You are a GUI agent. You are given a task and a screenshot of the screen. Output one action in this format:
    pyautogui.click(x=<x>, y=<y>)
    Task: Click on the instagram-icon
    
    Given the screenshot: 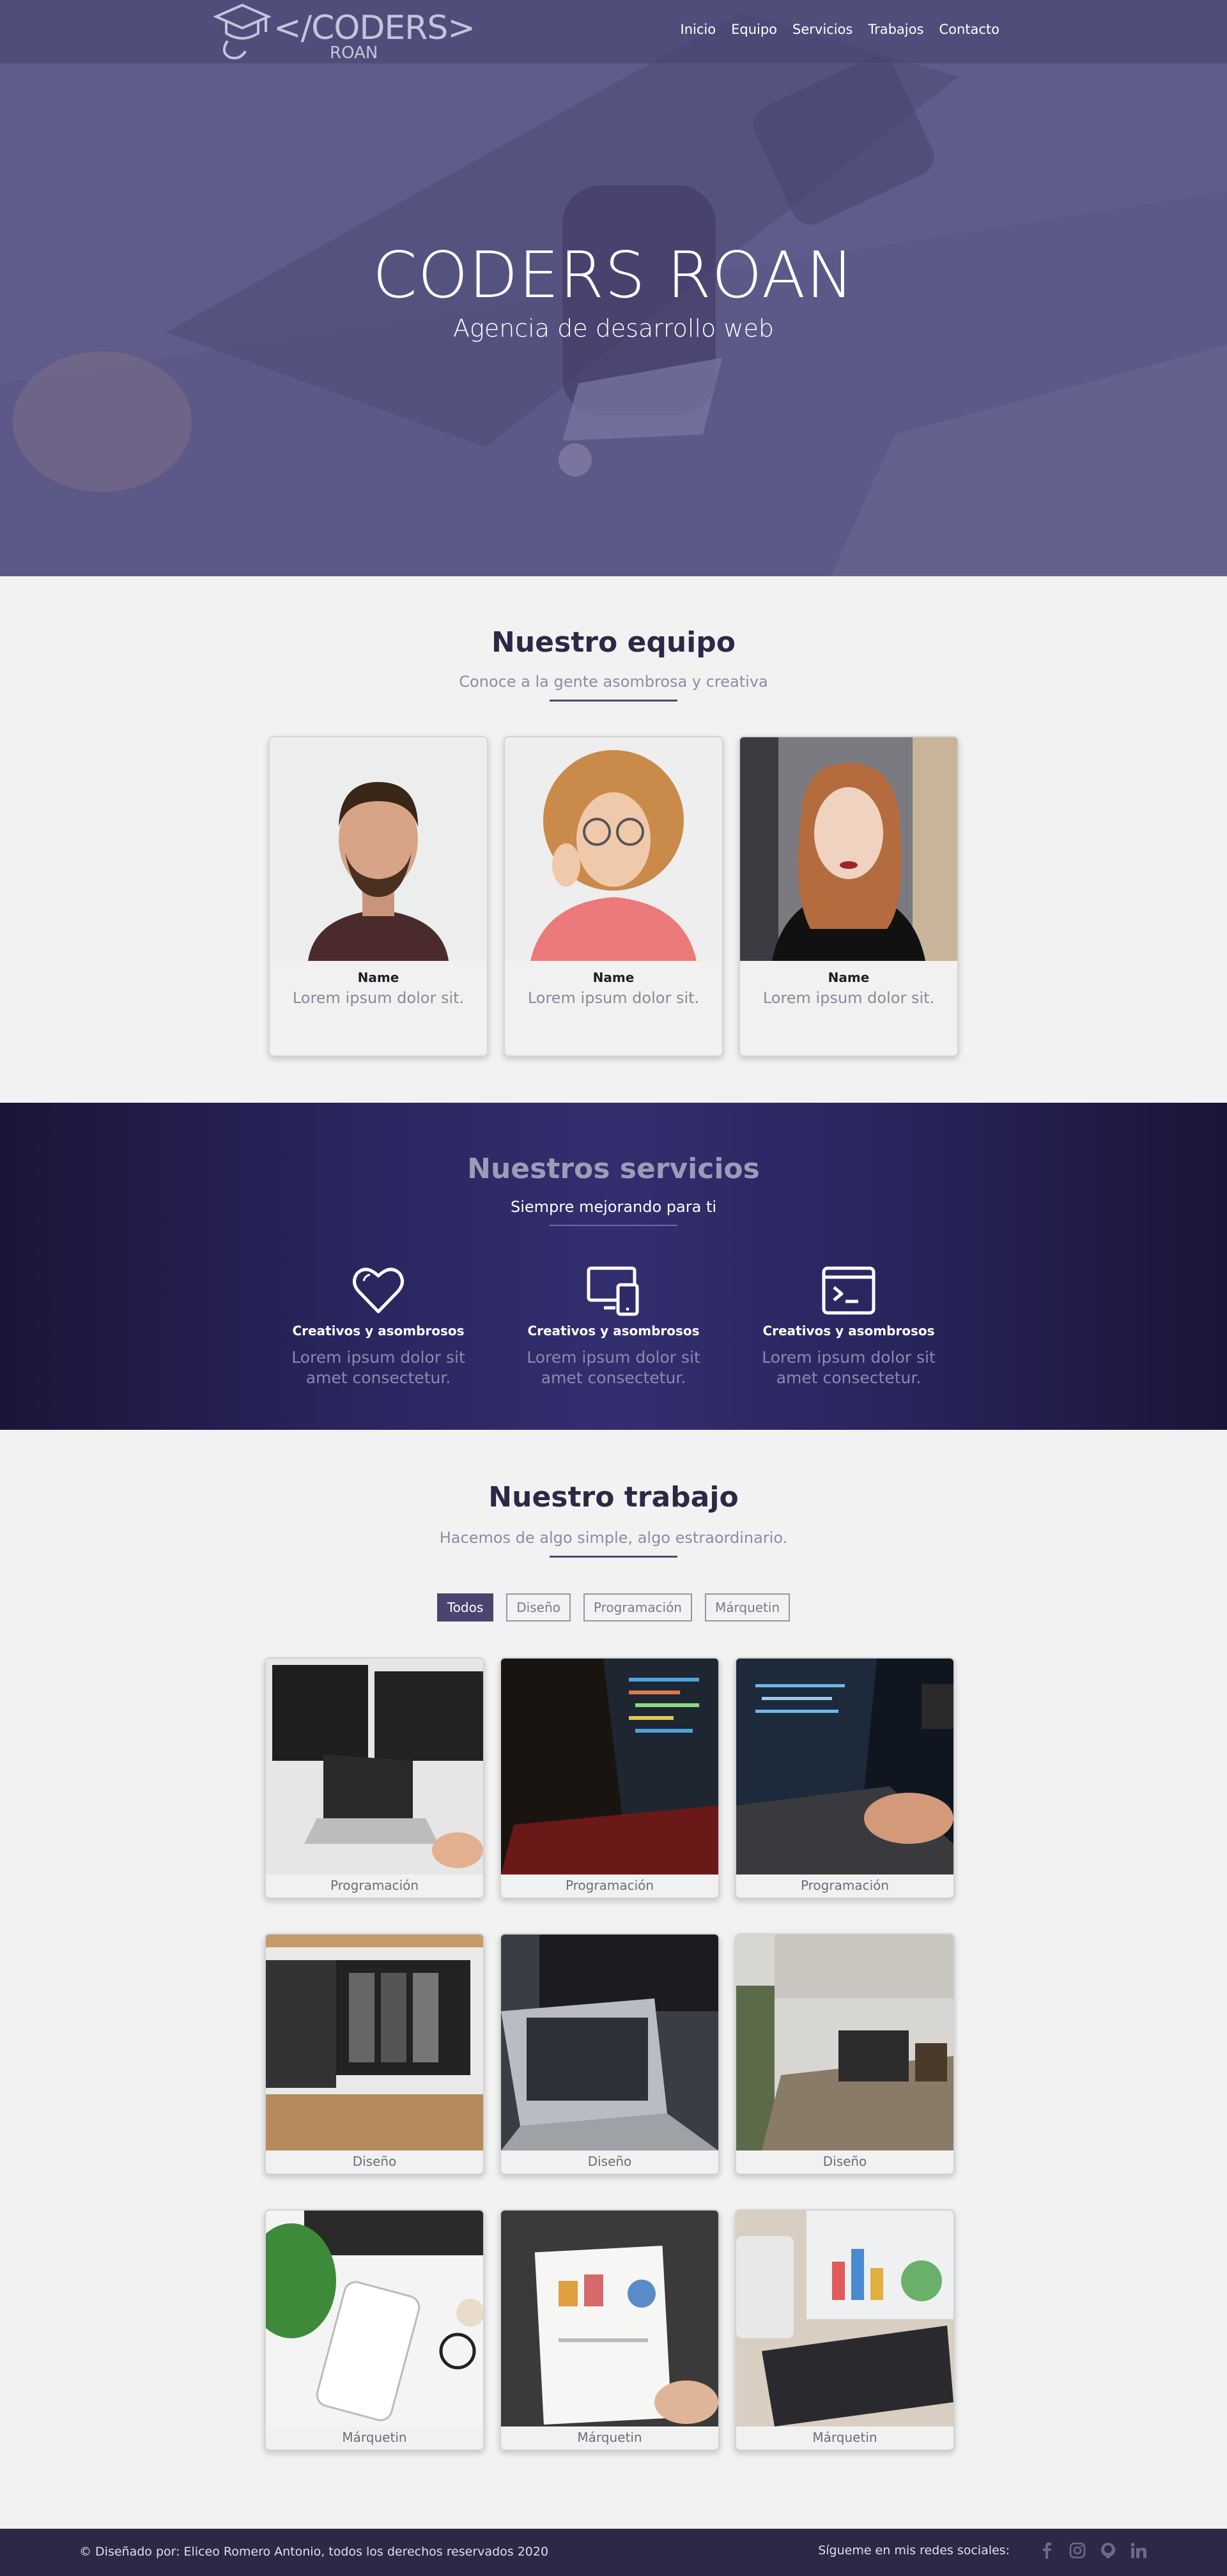 What is the action you would take?
    pyautogui.click(x=1077, y=2550)
    